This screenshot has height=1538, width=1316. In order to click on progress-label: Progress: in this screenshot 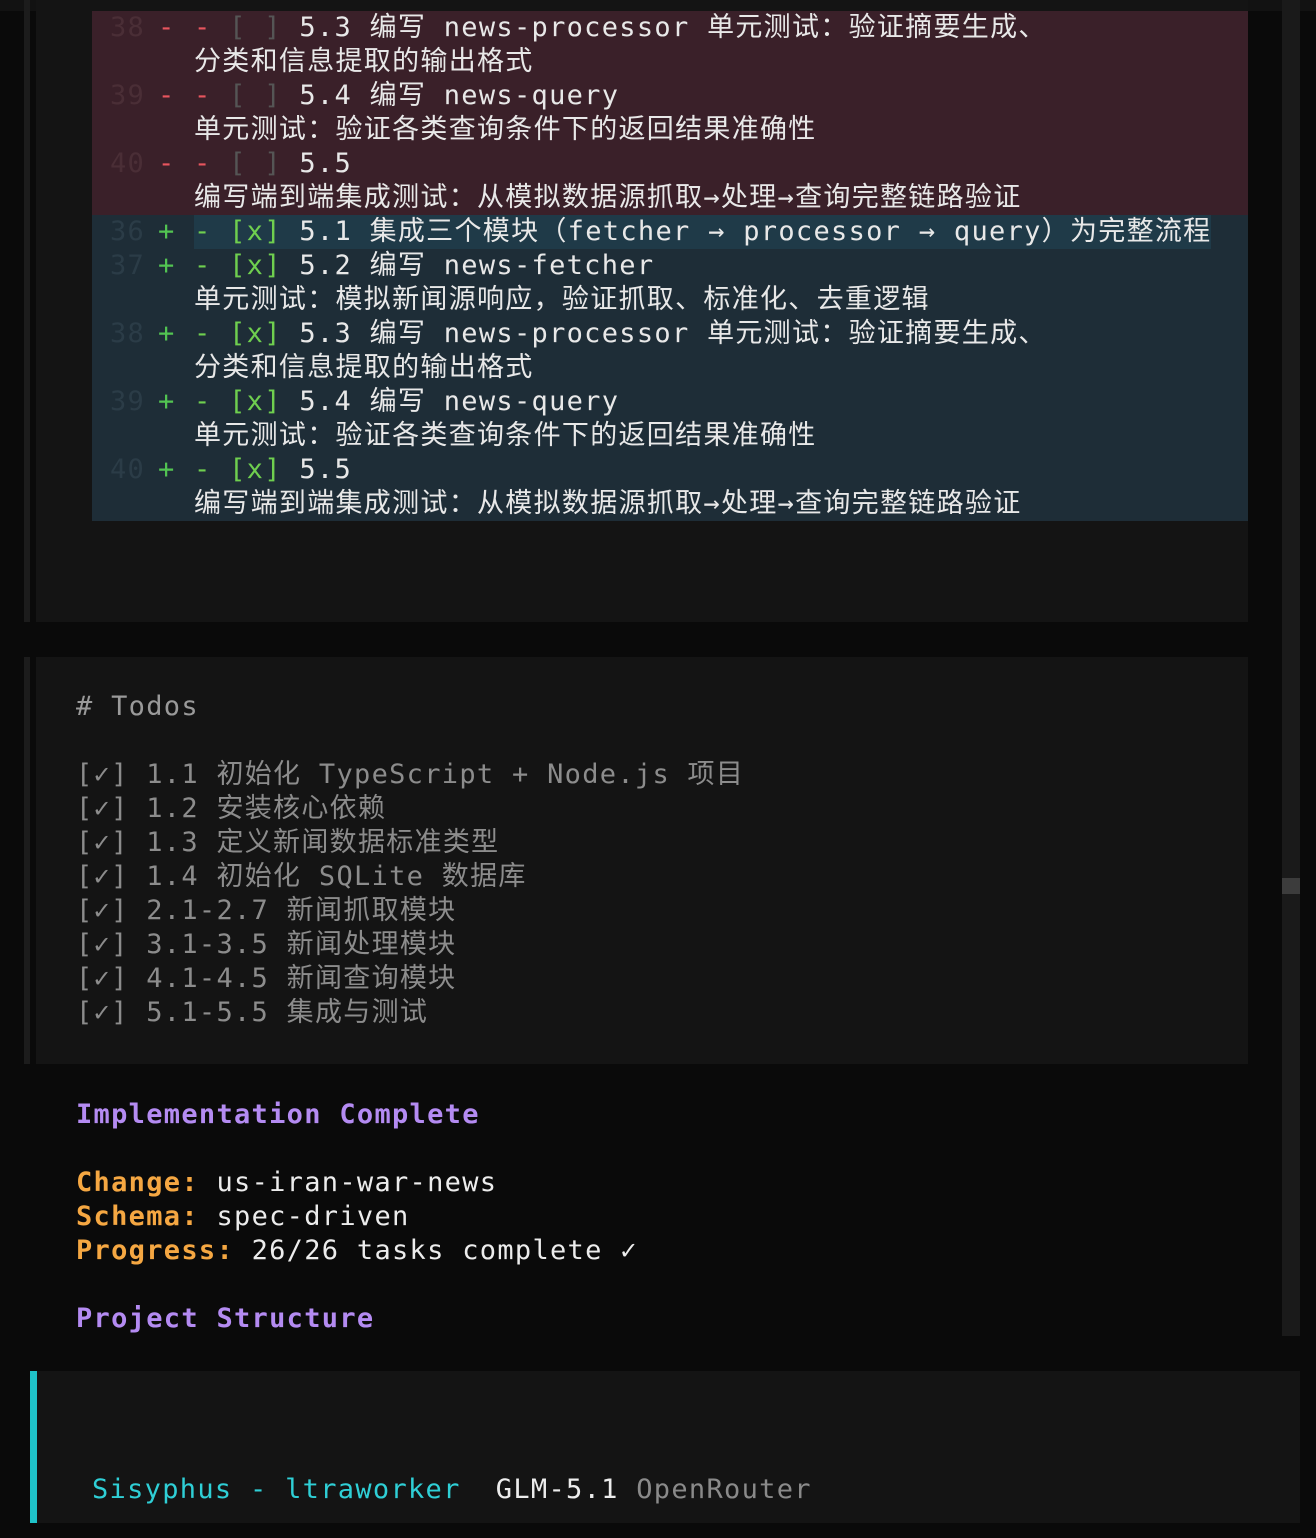, I will do `click(155, 1250)`.